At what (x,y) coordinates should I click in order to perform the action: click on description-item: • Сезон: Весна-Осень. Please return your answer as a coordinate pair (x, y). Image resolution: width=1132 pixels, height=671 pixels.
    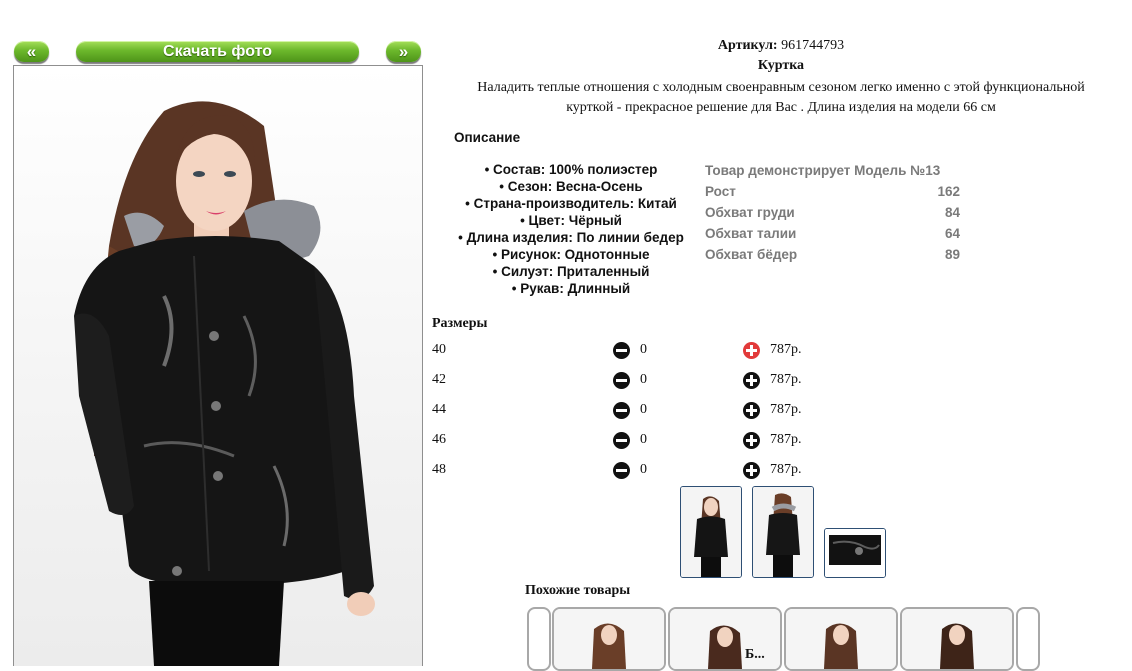
    Looking at the image, I should click on (571, 186).